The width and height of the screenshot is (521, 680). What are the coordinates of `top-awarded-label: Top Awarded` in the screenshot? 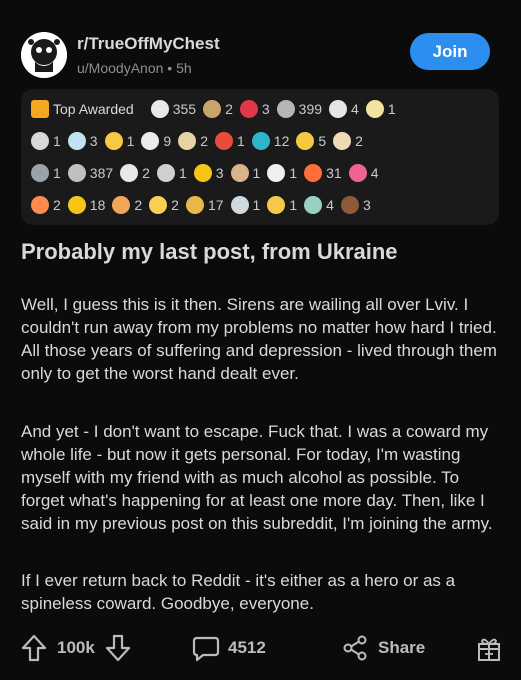 It's located at (93, 109).